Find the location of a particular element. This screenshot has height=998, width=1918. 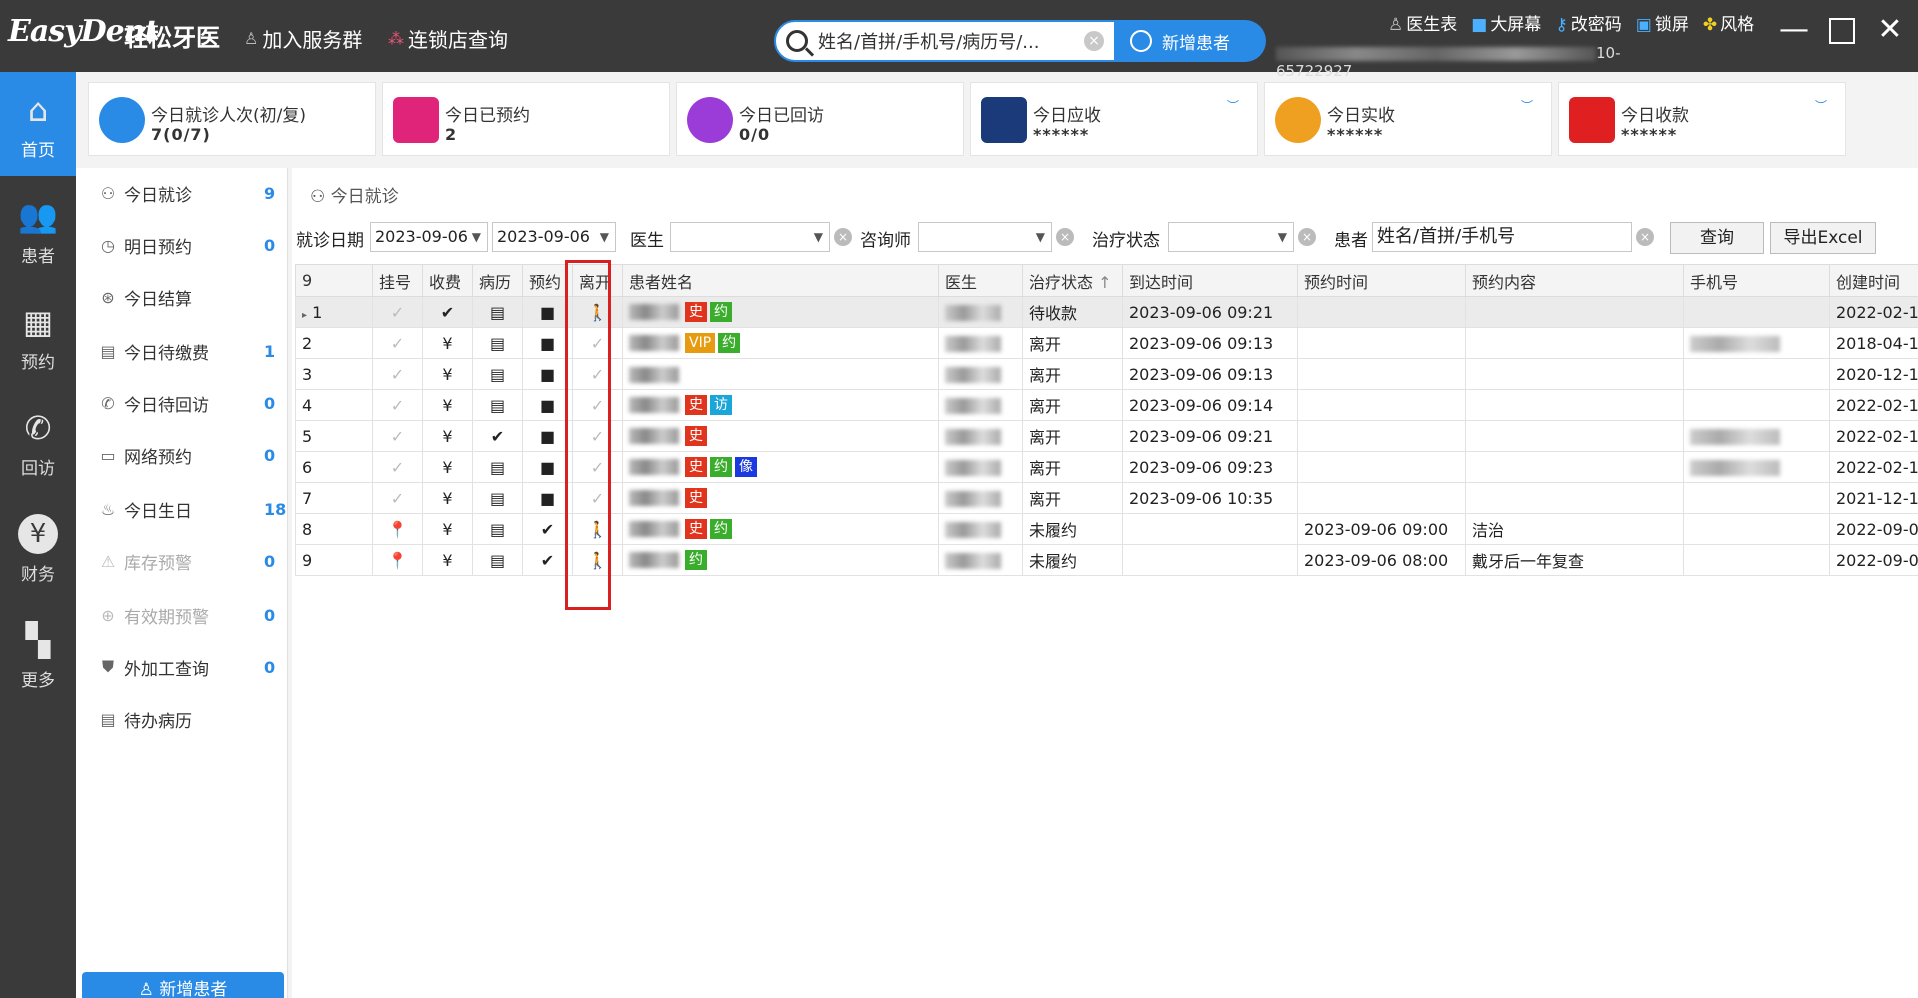

column-header: 9 is located at coordinates (334, 280).